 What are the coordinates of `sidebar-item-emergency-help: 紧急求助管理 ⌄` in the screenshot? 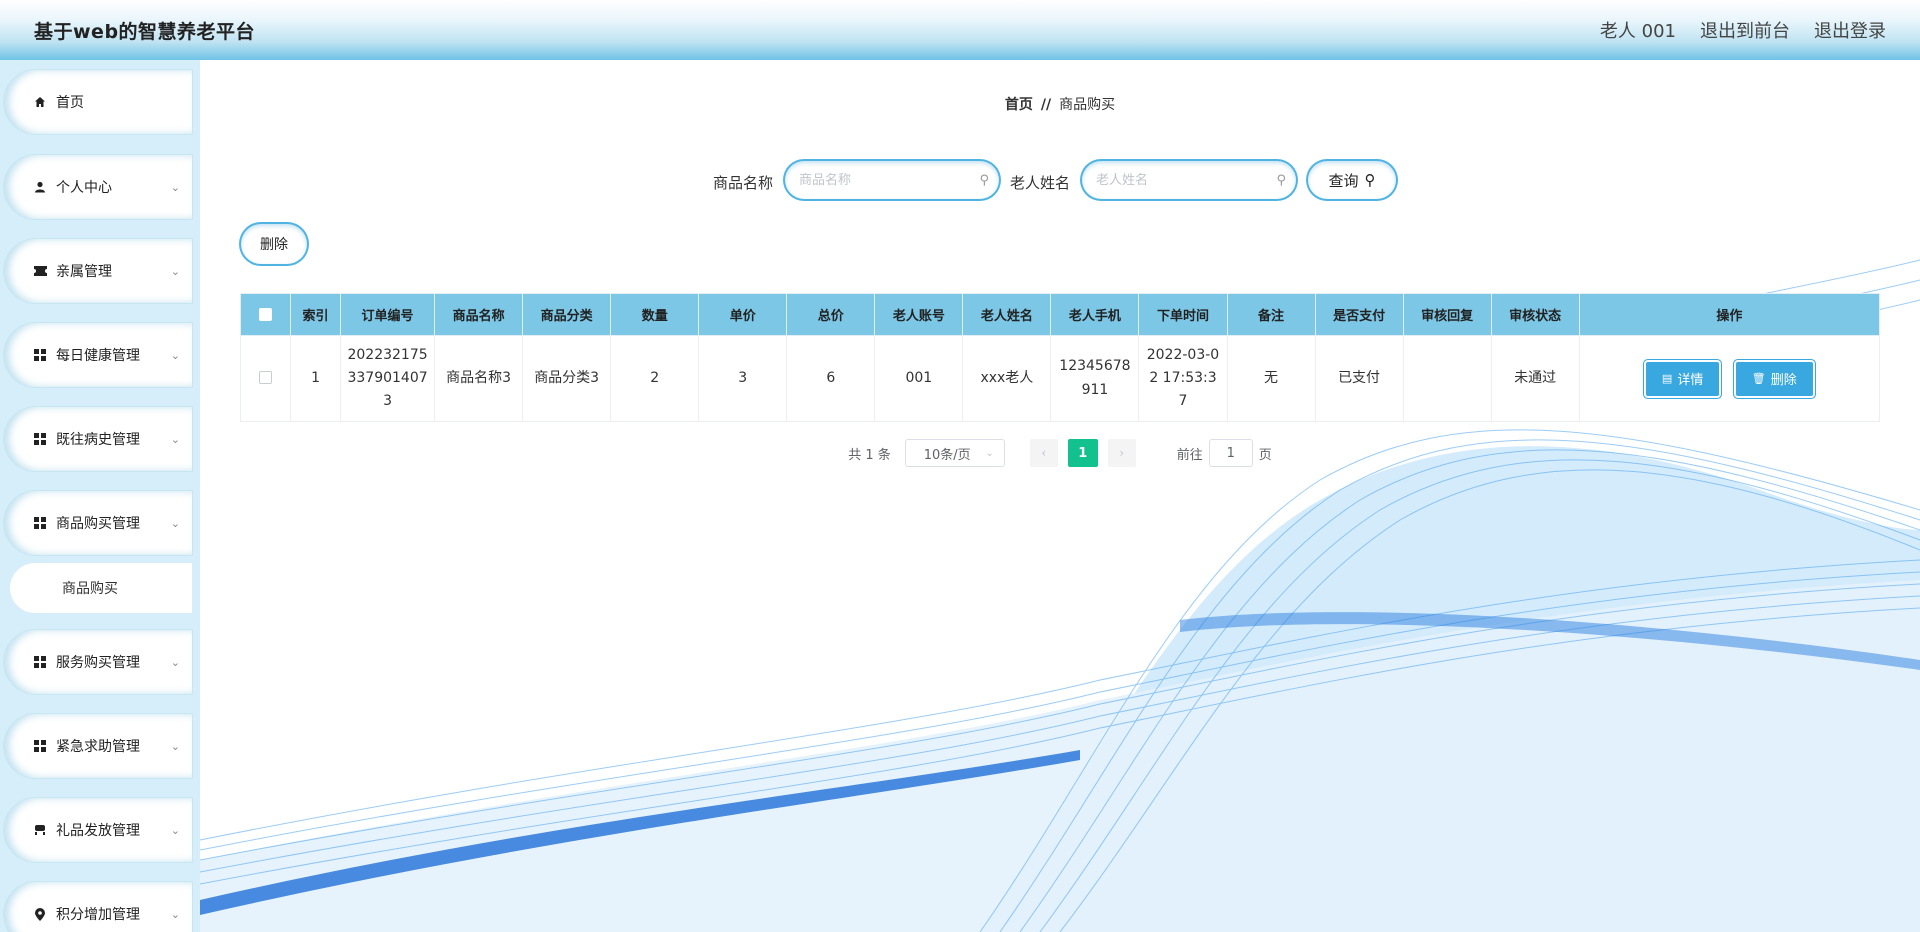 It's located at (98, 746).